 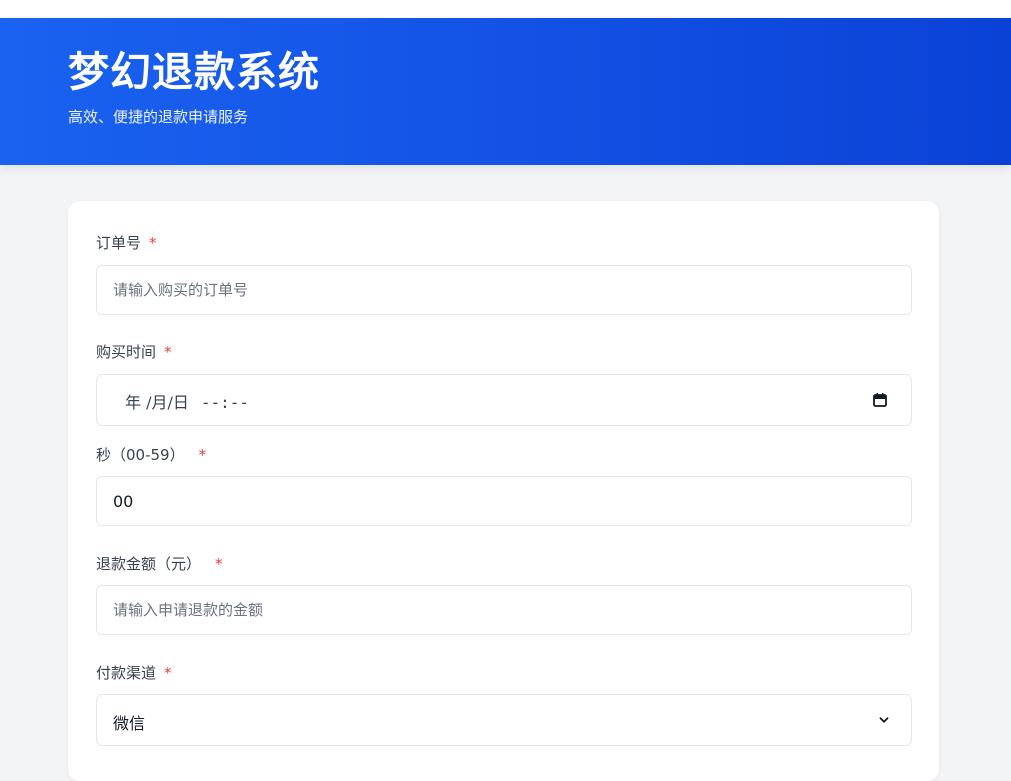 I want to click on payment-channel-selected: 微信, so click(x=129, y=723).